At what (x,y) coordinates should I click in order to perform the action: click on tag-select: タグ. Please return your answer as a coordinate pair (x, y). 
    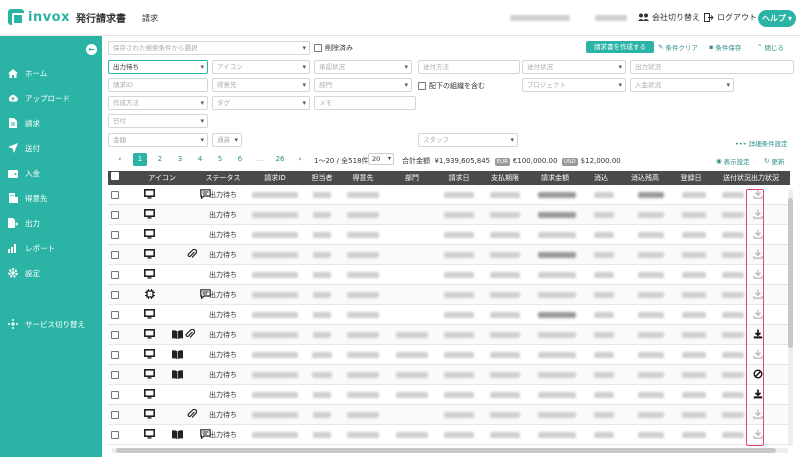
    Looking at the image, I should click on (261, 103).